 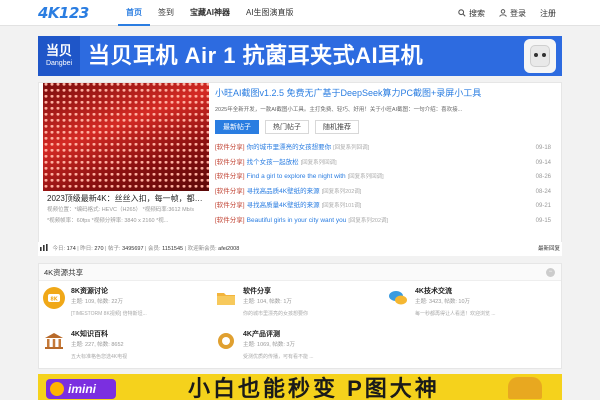 I want to click on login-button: 登录, so click(x=512, y=13).